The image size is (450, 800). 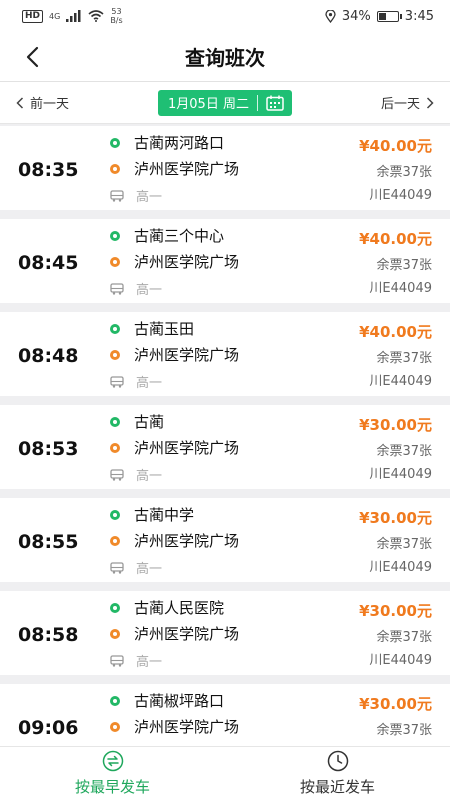 What do you see at coordinates (225, 57) in the screenshot?
I see `top-header: 查询班次` at bounding box center [225, 57].